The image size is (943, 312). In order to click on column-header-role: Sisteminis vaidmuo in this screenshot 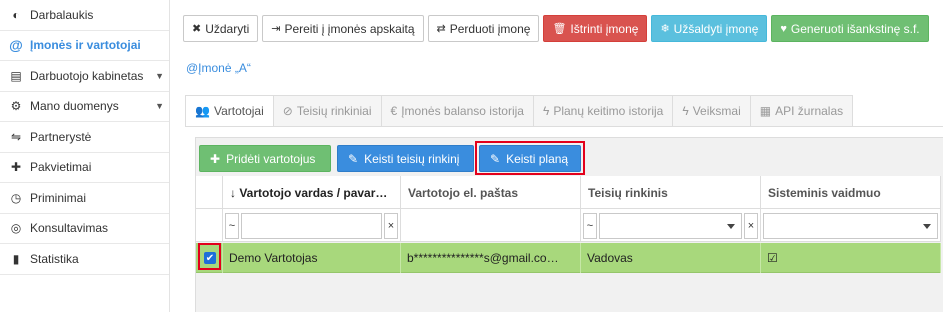, I will do `click(851, 192)`.